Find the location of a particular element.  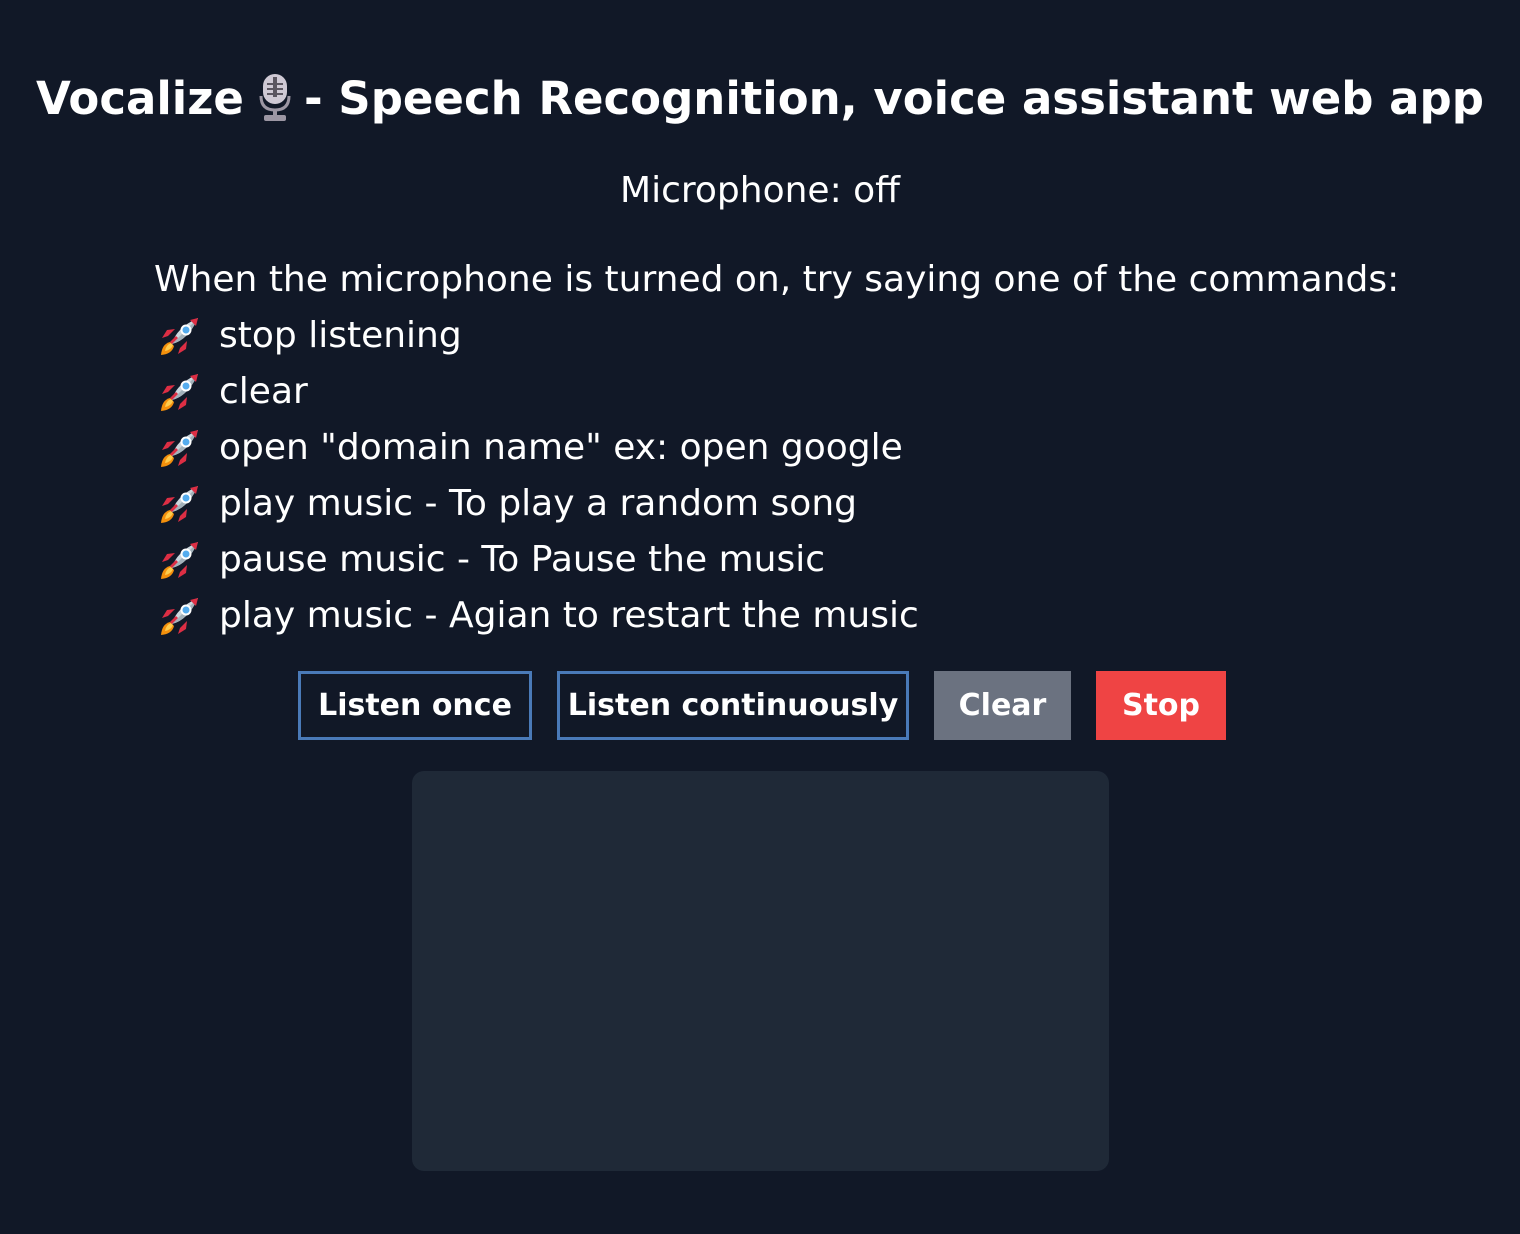

listen-continuously-button: Listen continuously is located at coordinates (733, 705).